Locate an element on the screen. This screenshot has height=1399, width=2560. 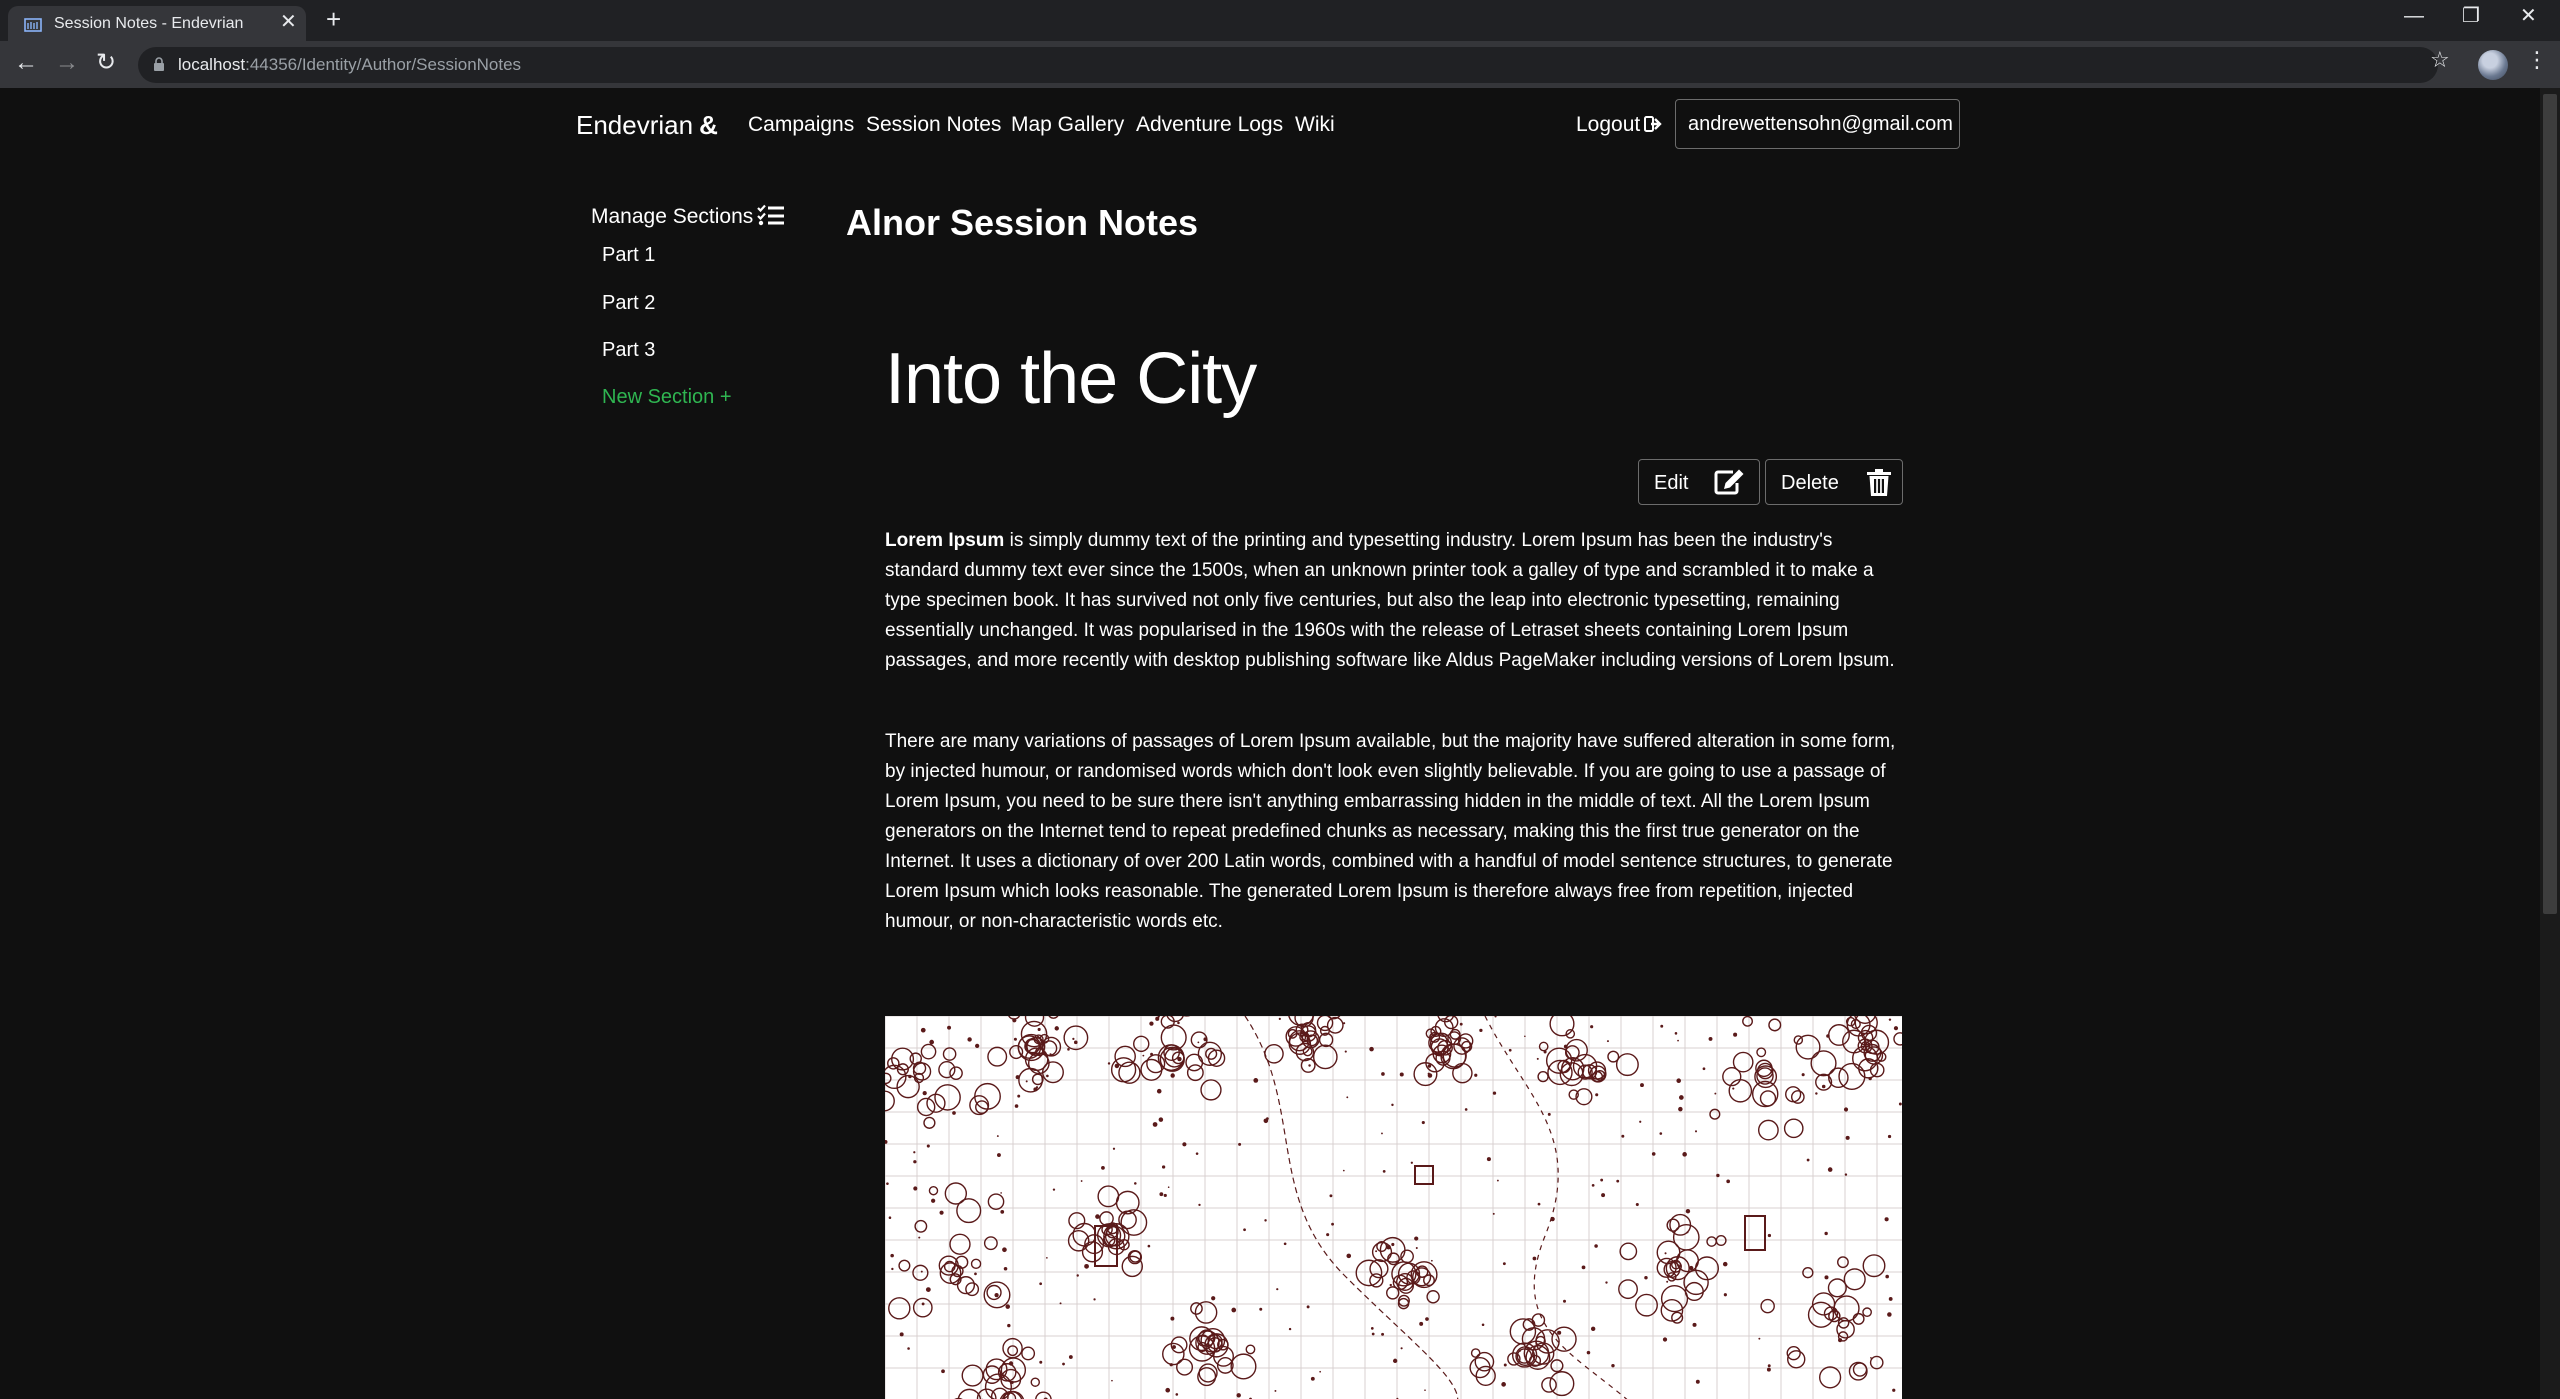
sidebar-item-part-1: Part 1 is located at coordinates (628, 255).